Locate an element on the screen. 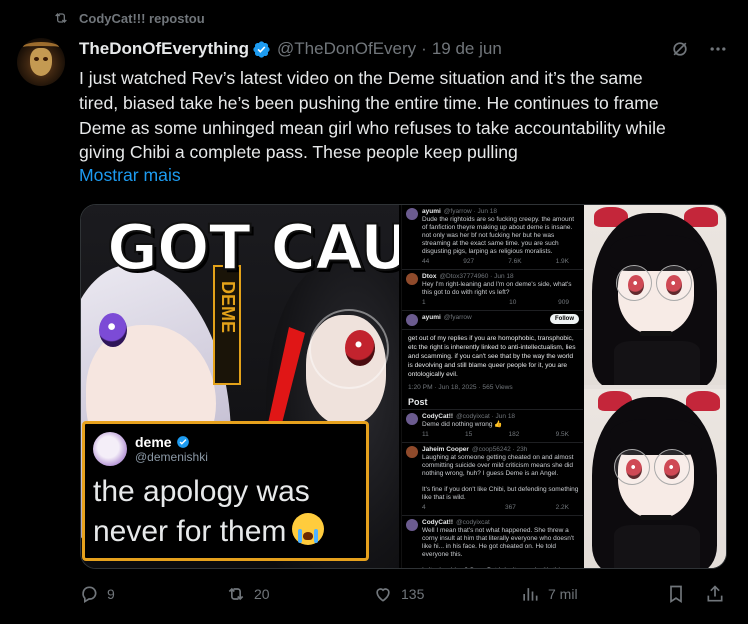 The width and height of the screenshot is (748, 624). screenshot-meta: @coop56242 · 23h is located at coordinates (499, 449).